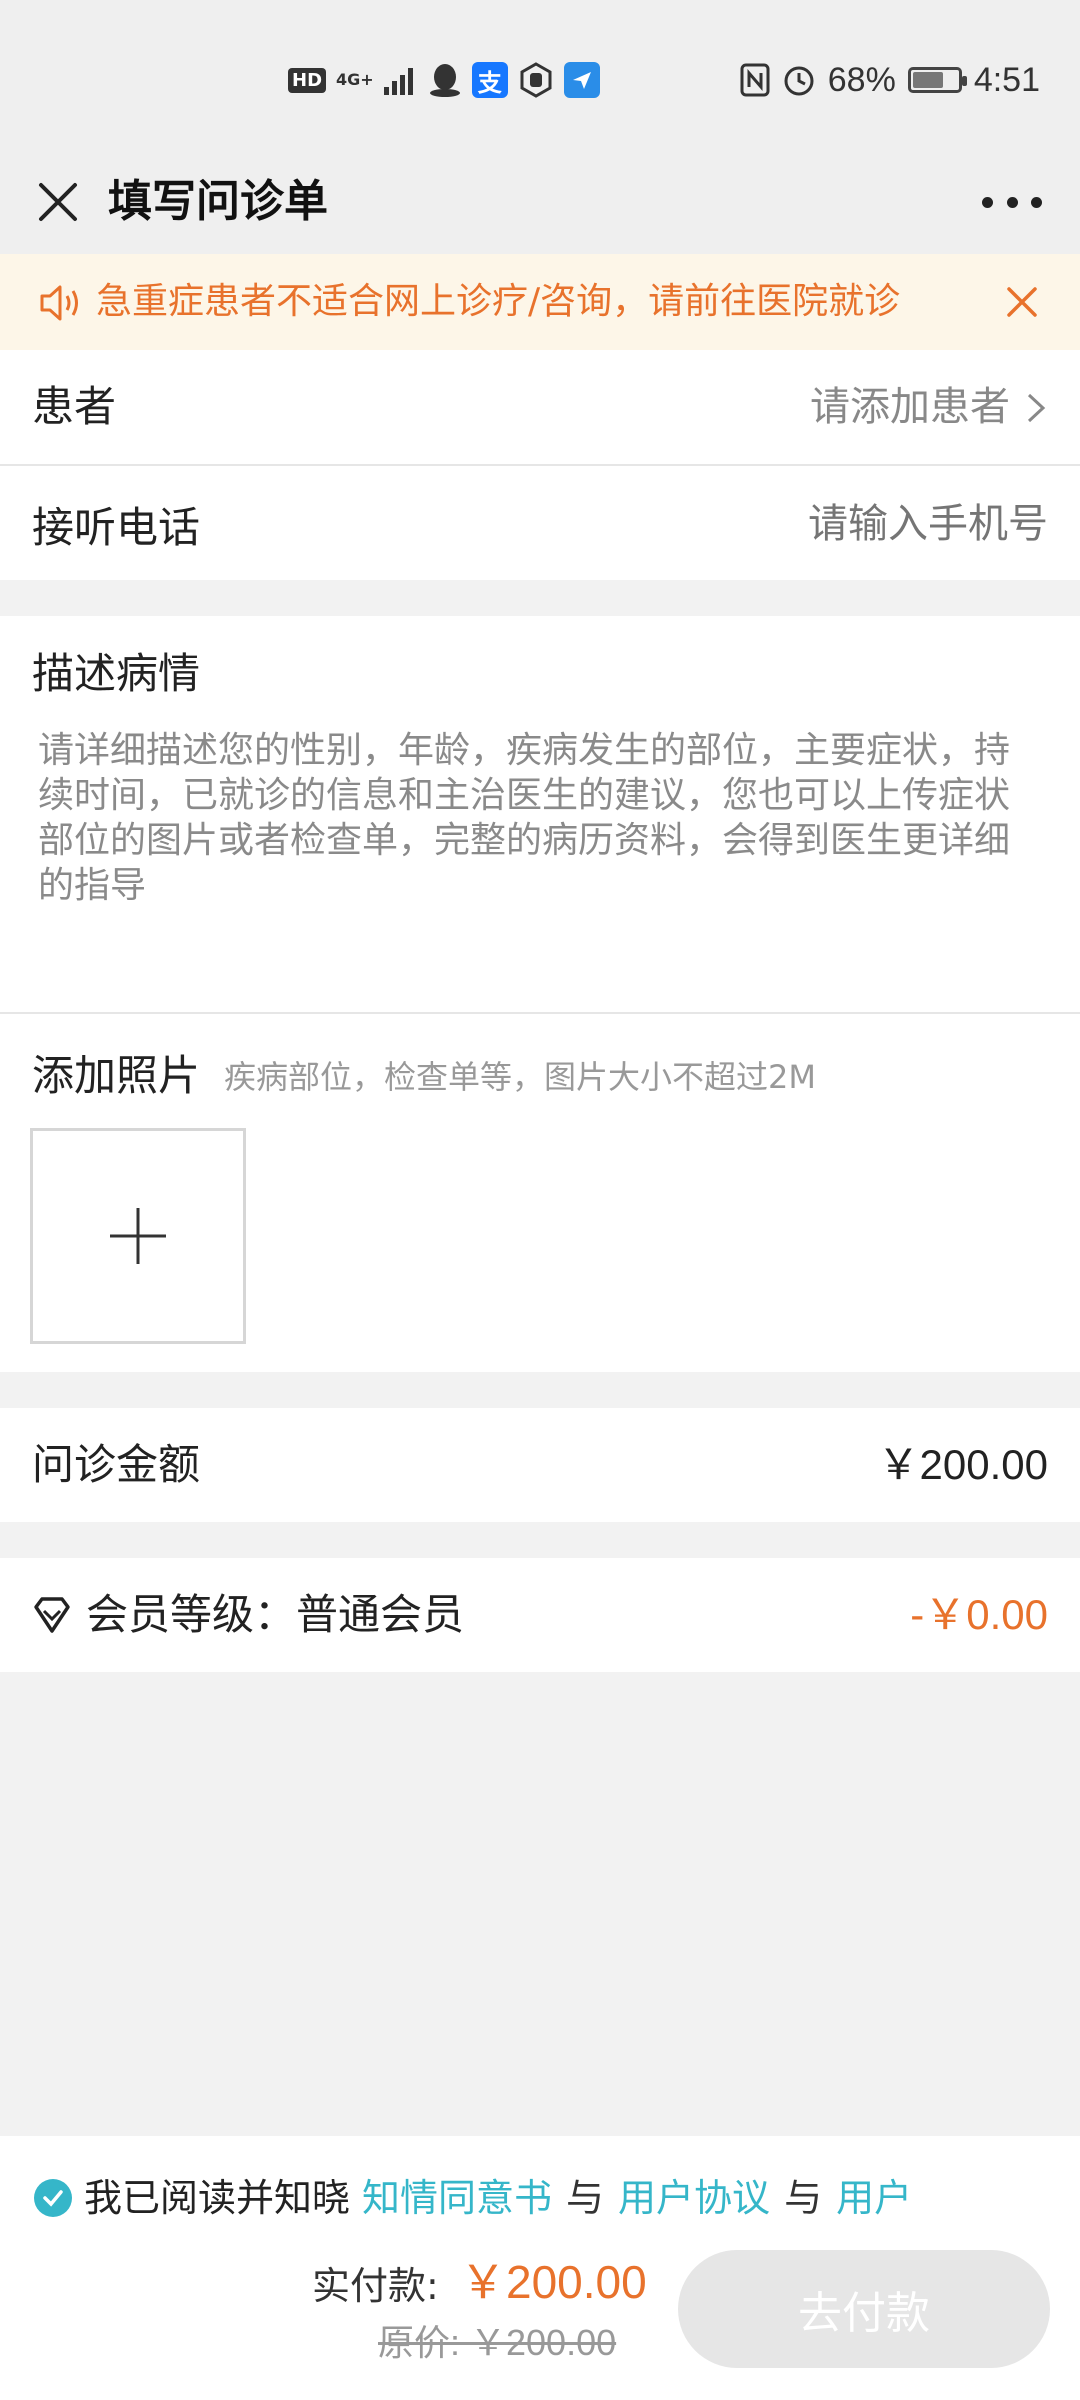 The height and width of the screenshot is (2400, 1080). Describe the element at coordinates (864, 2309) in the screenshot. I see `pay-button: 去付款` at that location.